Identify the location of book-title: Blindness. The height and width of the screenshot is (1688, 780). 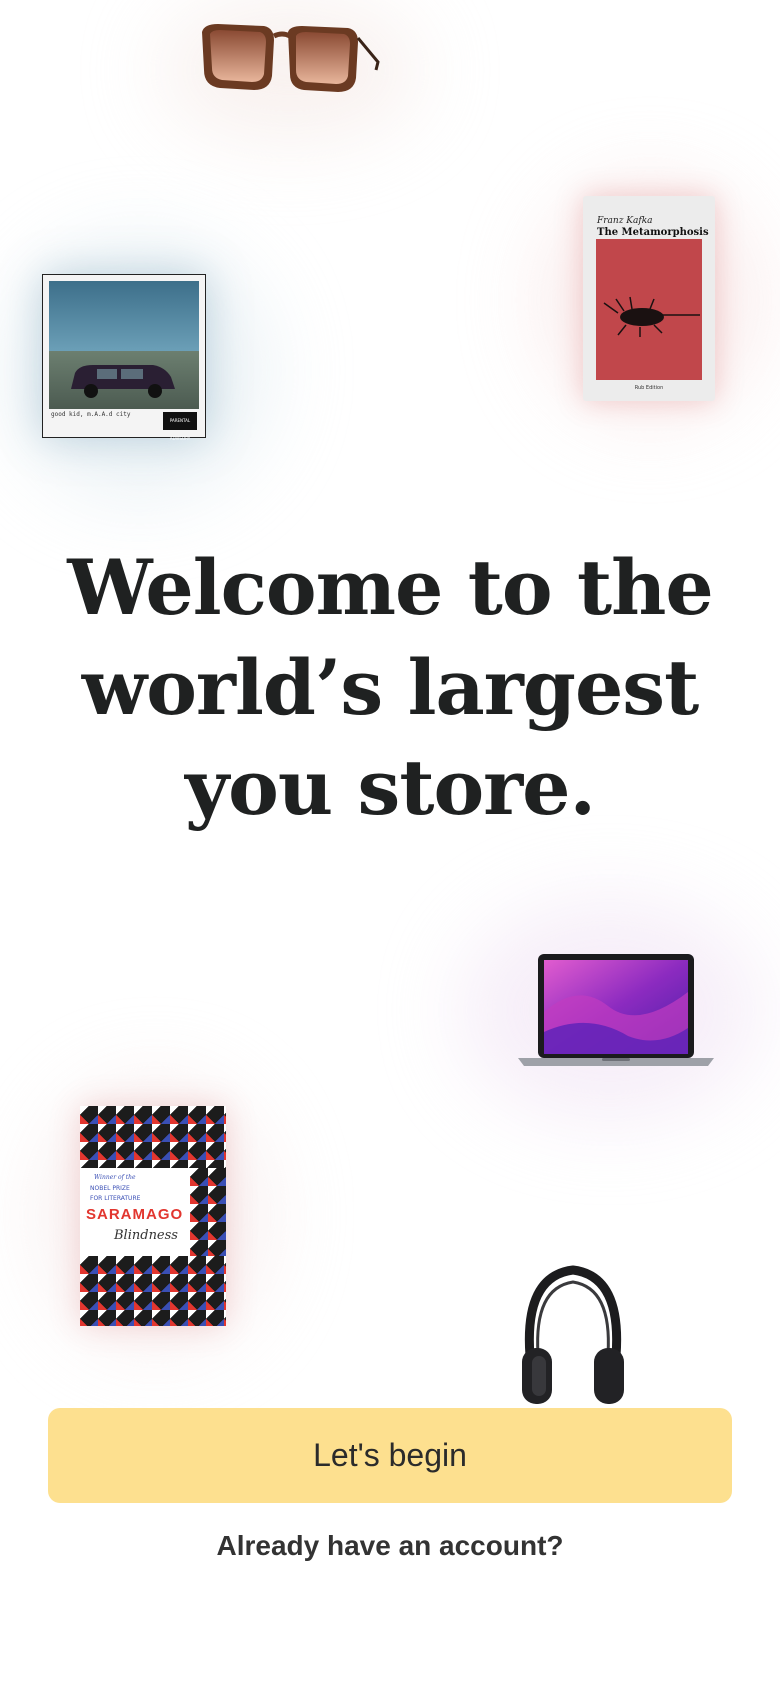
(146, 1235).